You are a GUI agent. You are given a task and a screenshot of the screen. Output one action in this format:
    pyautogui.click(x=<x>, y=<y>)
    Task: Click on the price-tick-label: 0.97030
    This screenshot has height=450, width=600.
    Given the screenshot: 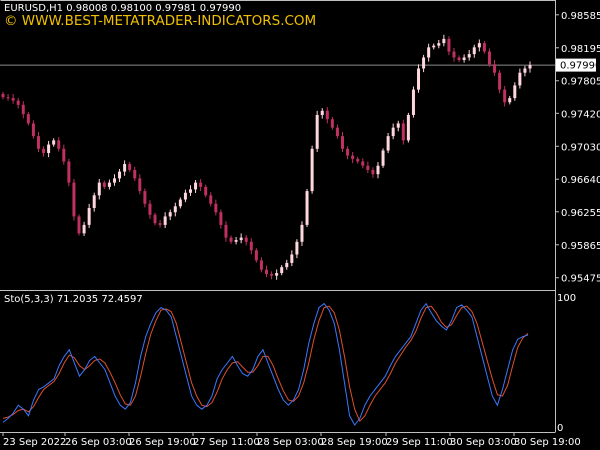 What is the action you would take?
    pyautogui.click(x=580, y=147)
    